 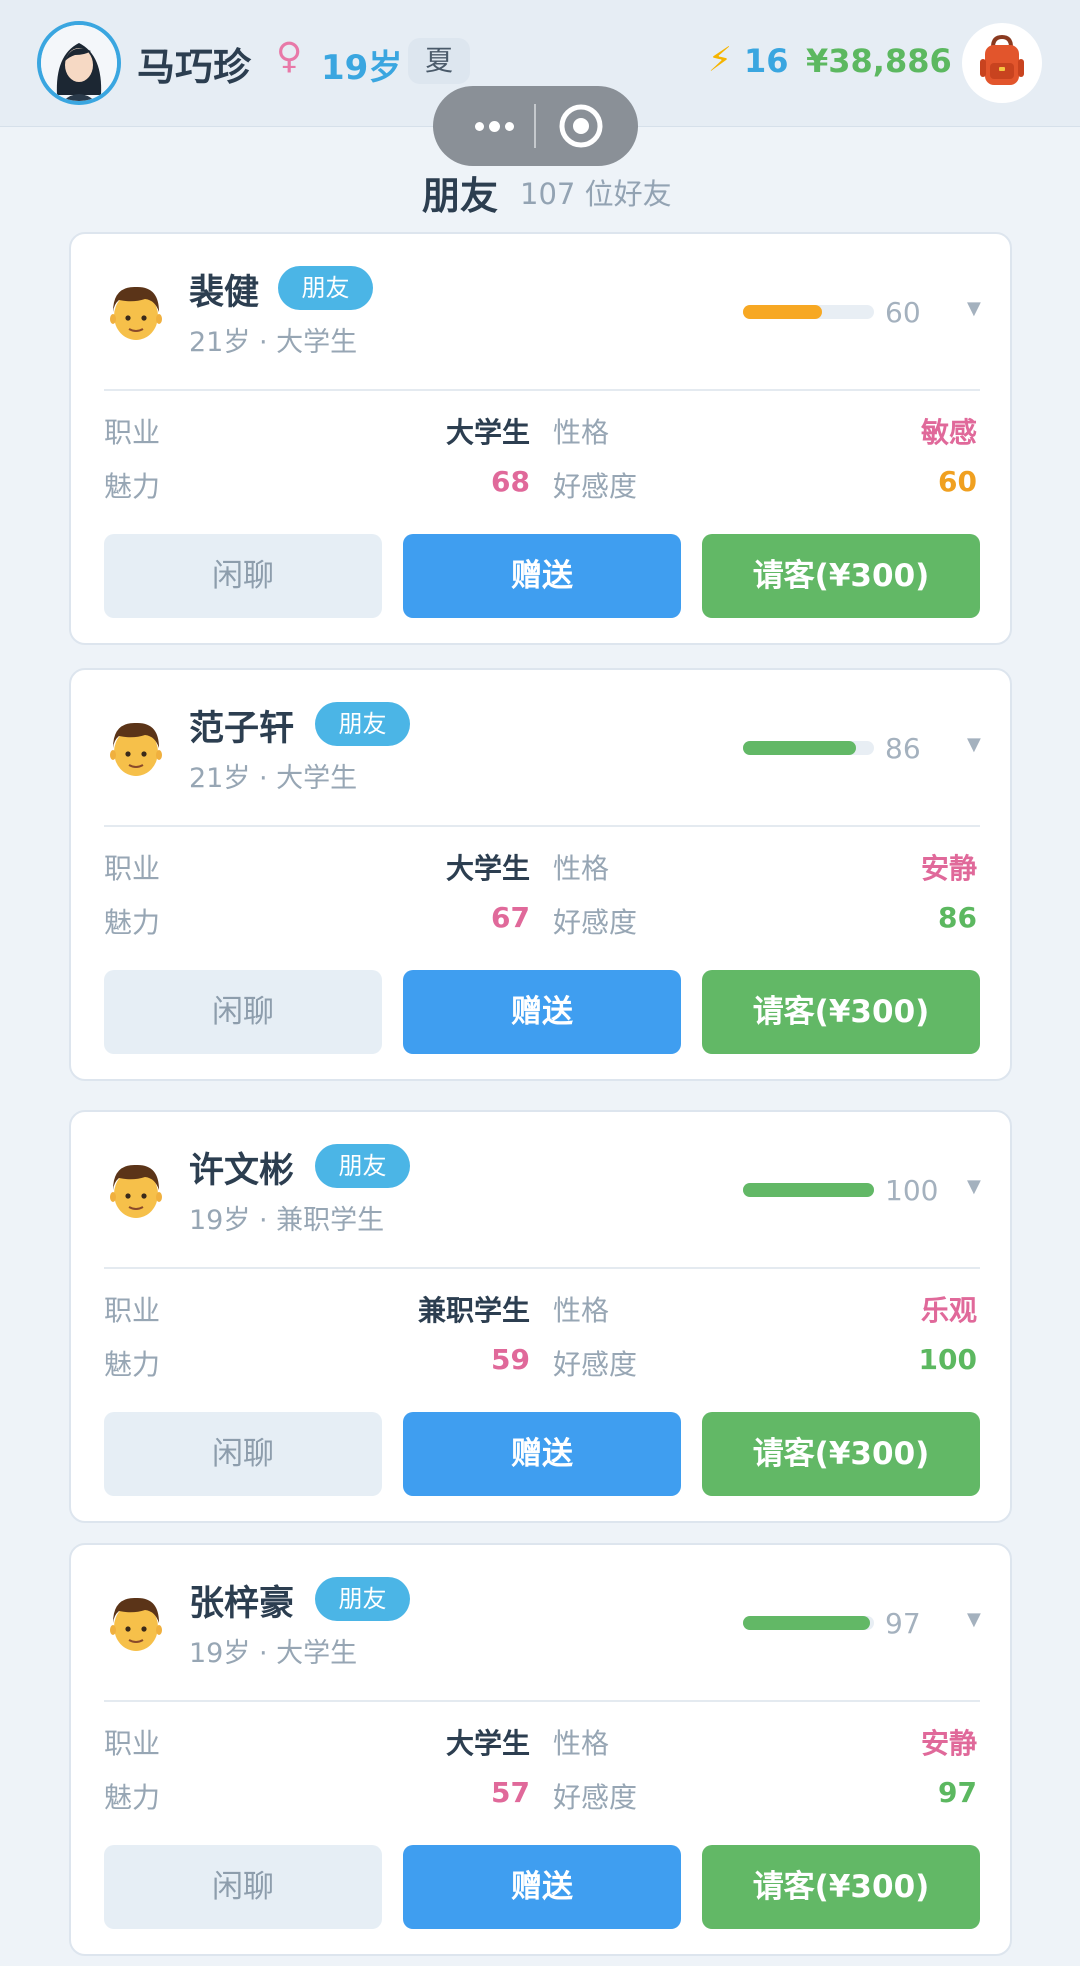 I want to click on friend-count: 107 位好友, so click(x=596, y=194).